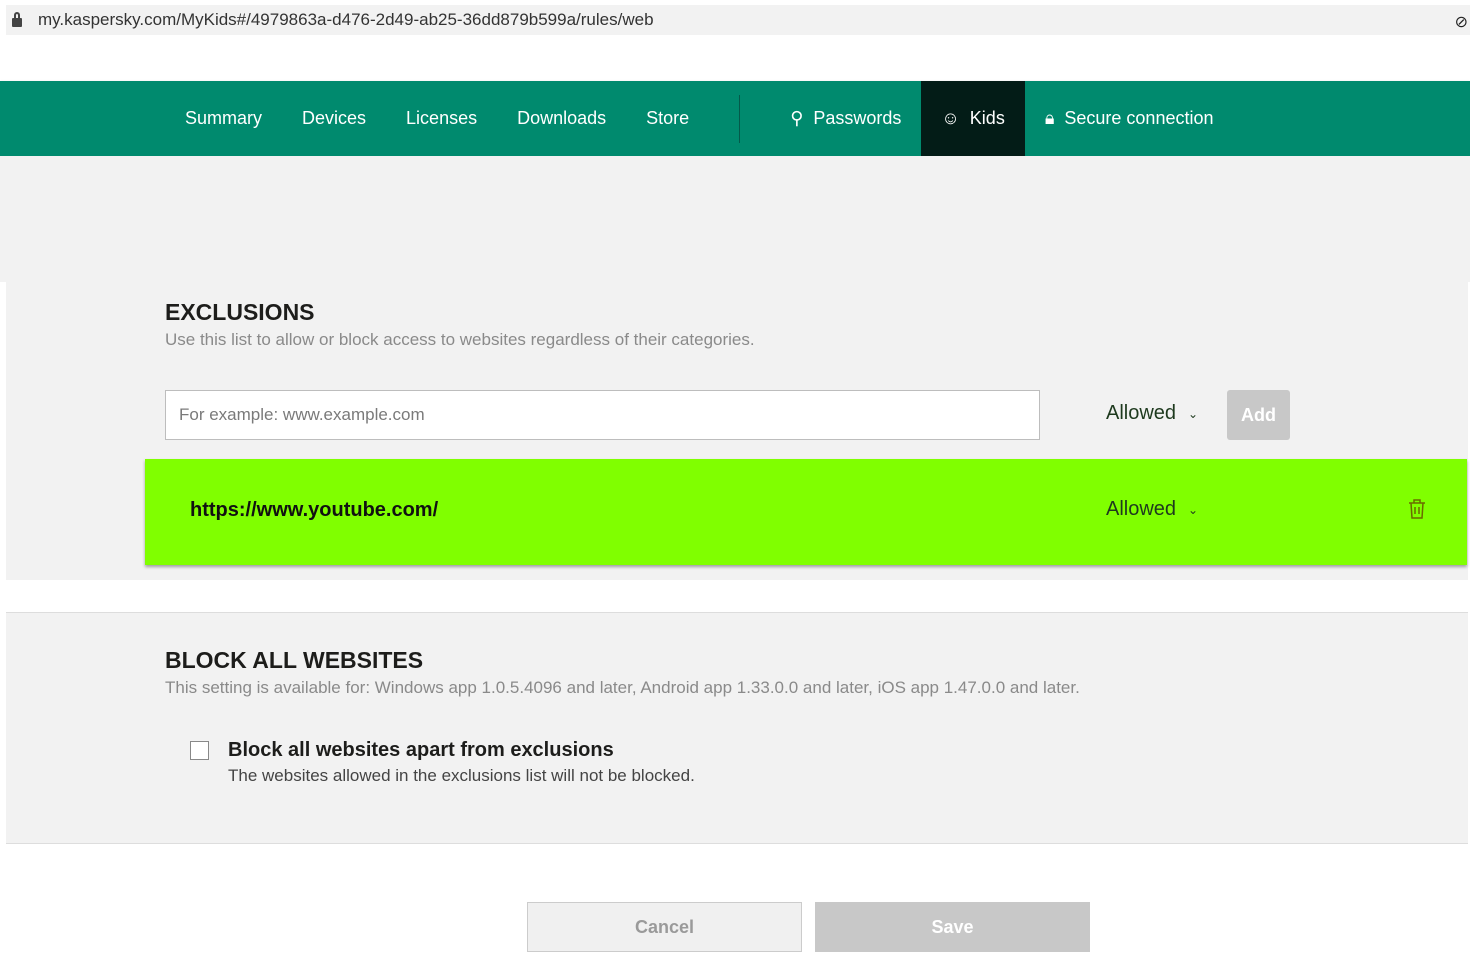 The width and height of the screenshot is (1470, 960). I want to click on exclusion-url: https://www.youtube.com/, so click(314, 510).